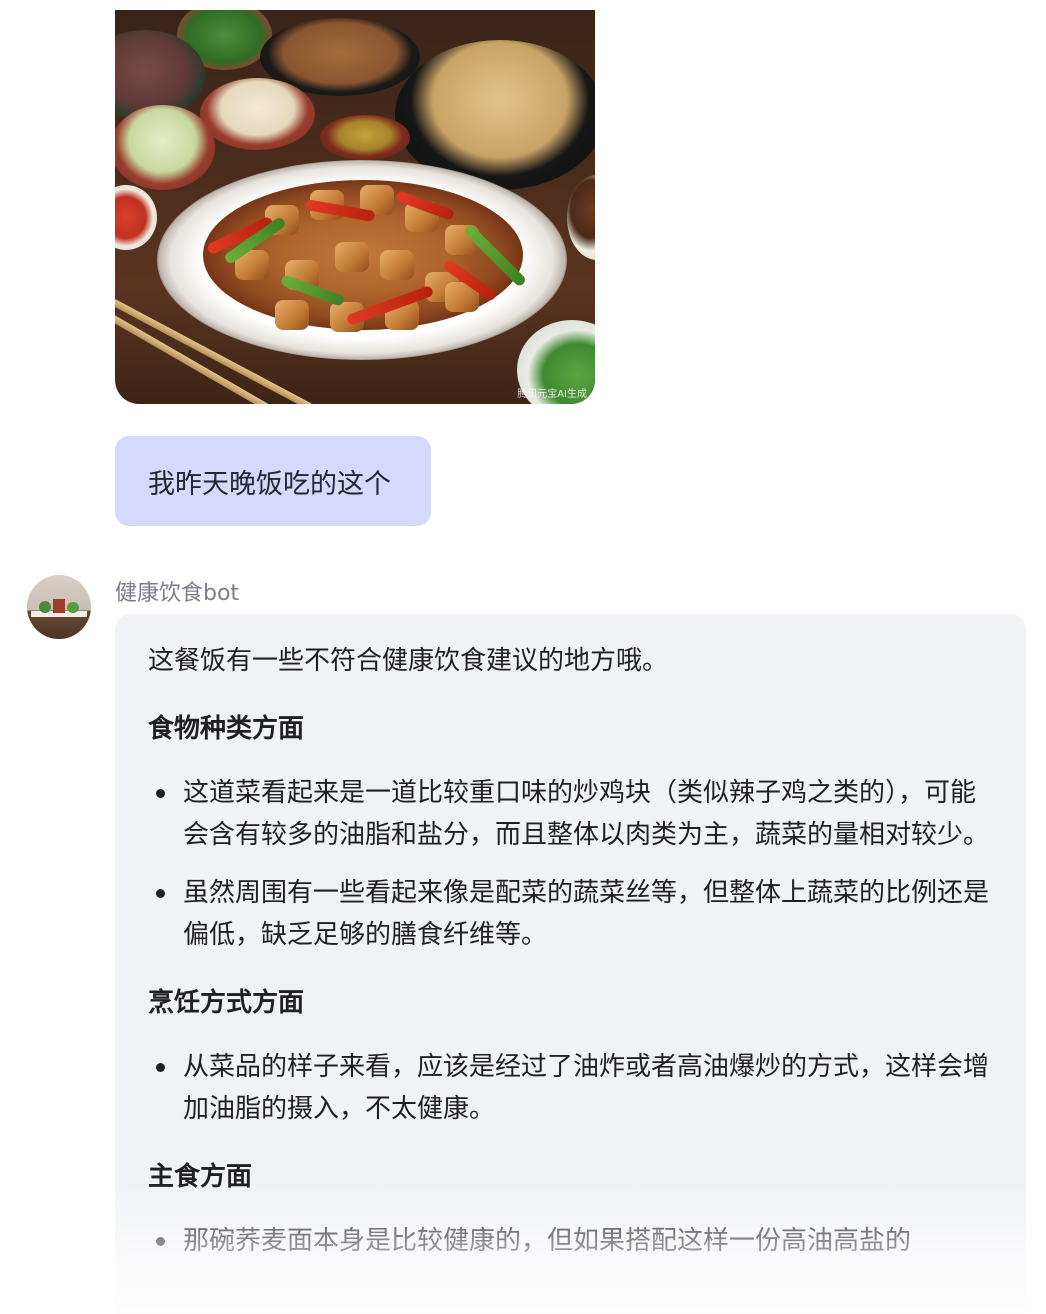 The width and height of the screenshot is (1046, 1314). I want to click on user-message-bubble: 我昨天晚饭吃的这个, so click(273, 481).